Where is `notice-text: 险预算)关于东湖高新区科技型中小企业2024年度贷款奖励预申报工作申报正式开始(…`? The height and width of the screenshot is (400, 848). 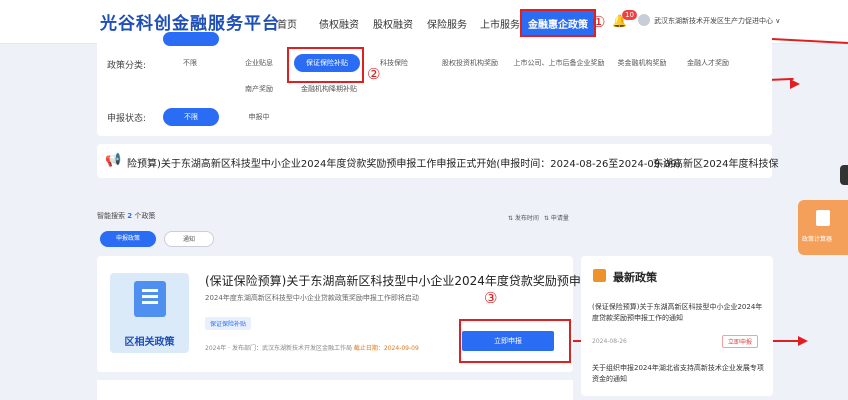 notice-text: 险预算)关于东湖高新区科技型中小企业2024年度贷款奖励预申报工作申报正式开始(… is located at coordinates (403, 162).